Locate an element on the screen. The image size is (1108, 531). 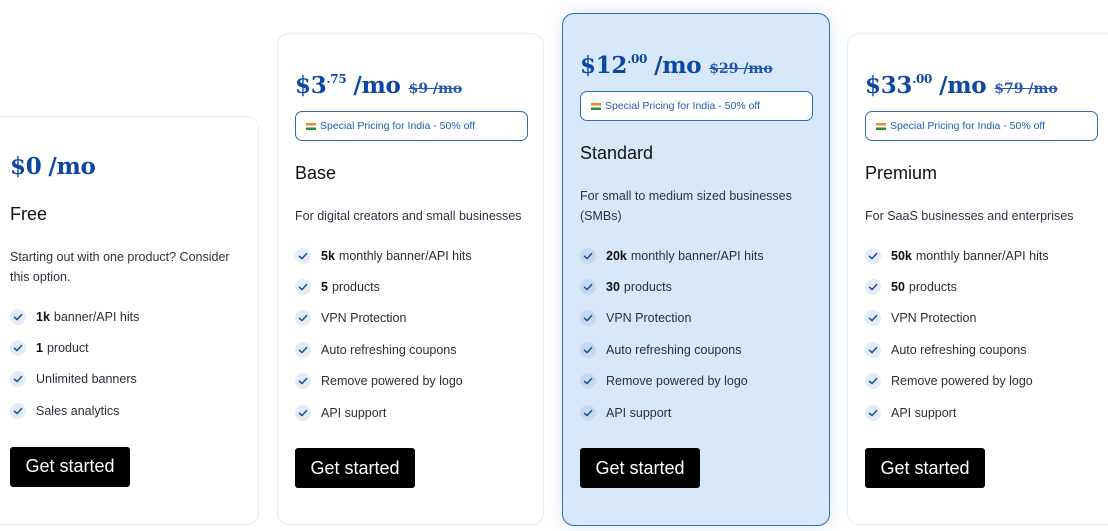
plan-name: Free is located at coordinates (29, 214).